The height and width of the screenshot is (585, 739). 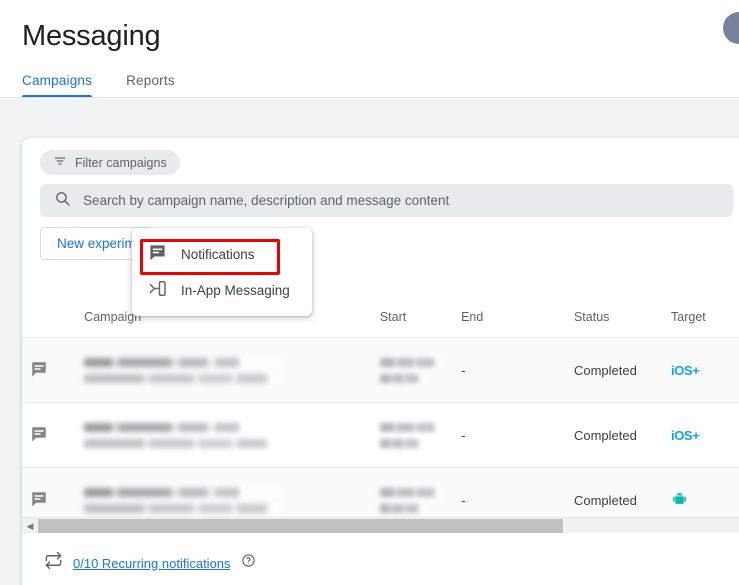 I want to click on menu-item-notifications: Notifications, so click(x=222, y=254).